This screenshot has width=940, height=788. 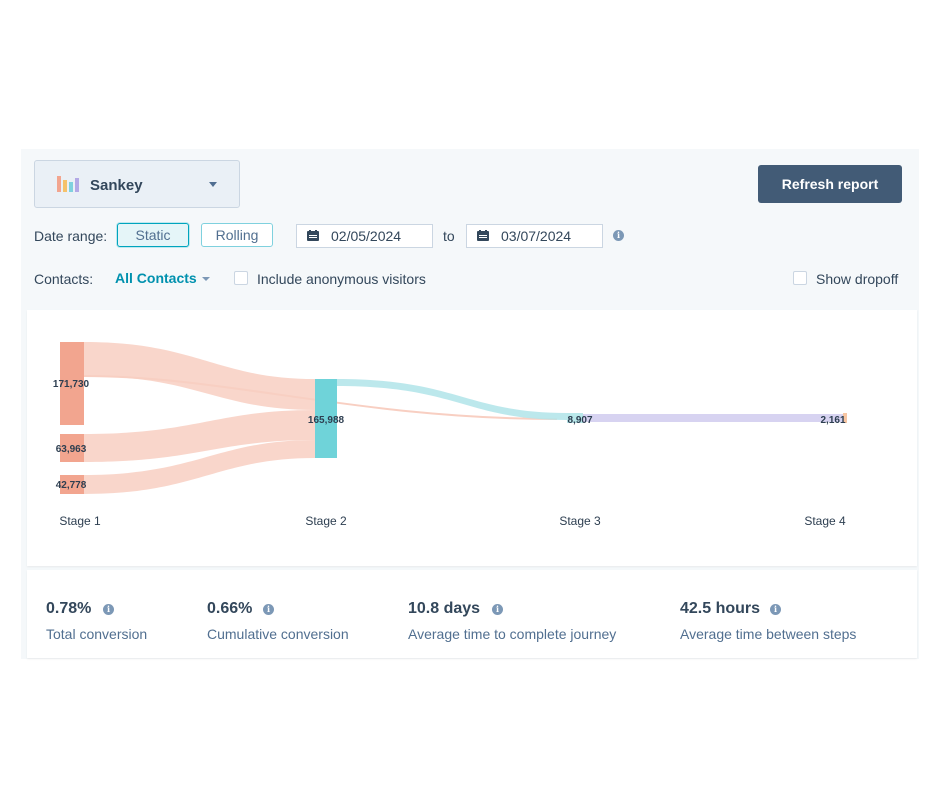 What do you see at coordinates (720, 608) in the screenshot?
I see `avg-step-time-value: 42.5 hours` at bounding box center [720, 608].